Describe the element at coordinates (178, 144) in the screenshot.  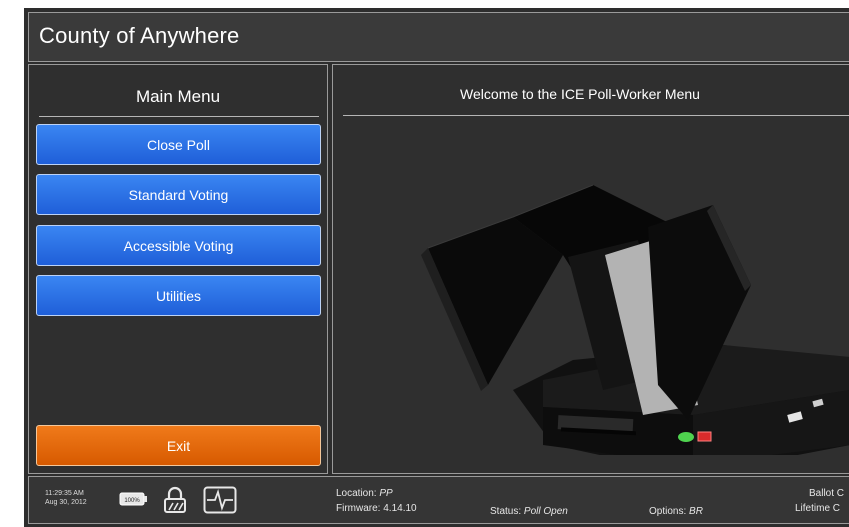
I see `close-poll-button: Close Poll` at that location.